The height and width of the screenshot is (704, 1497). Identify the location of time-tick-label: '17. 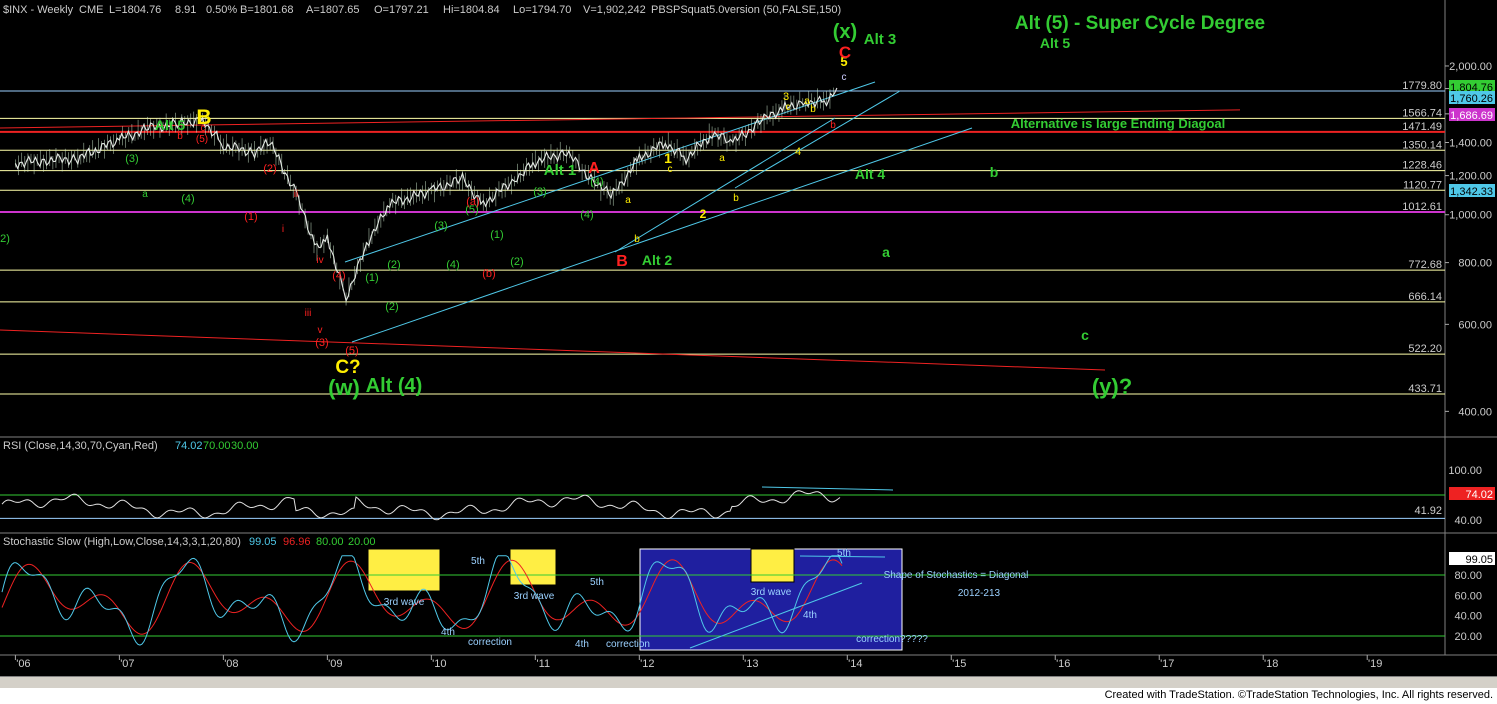
(1167, 664).